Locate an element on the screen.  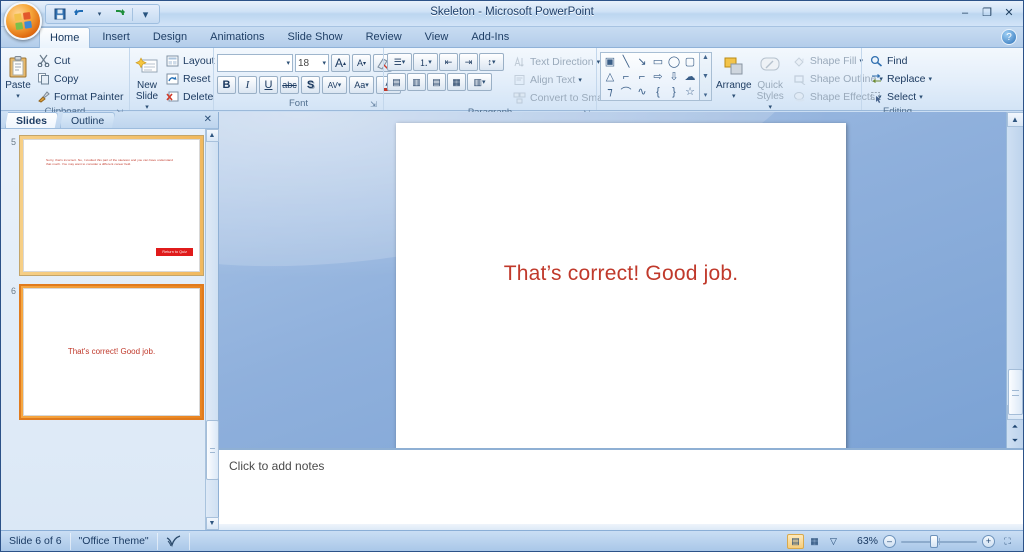
change-case-button: Aa ▾ is located at coordinates (361, 85).